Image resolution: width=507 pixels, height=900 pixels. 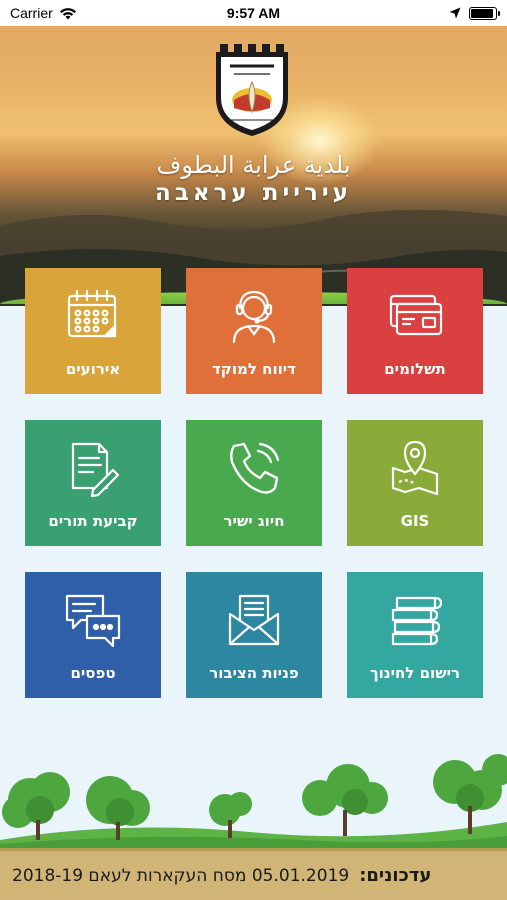 What do you see at coordinates (93, 673) in the screenshot?
I see `tile-label: טפסים` at bounding box center [93, 673].